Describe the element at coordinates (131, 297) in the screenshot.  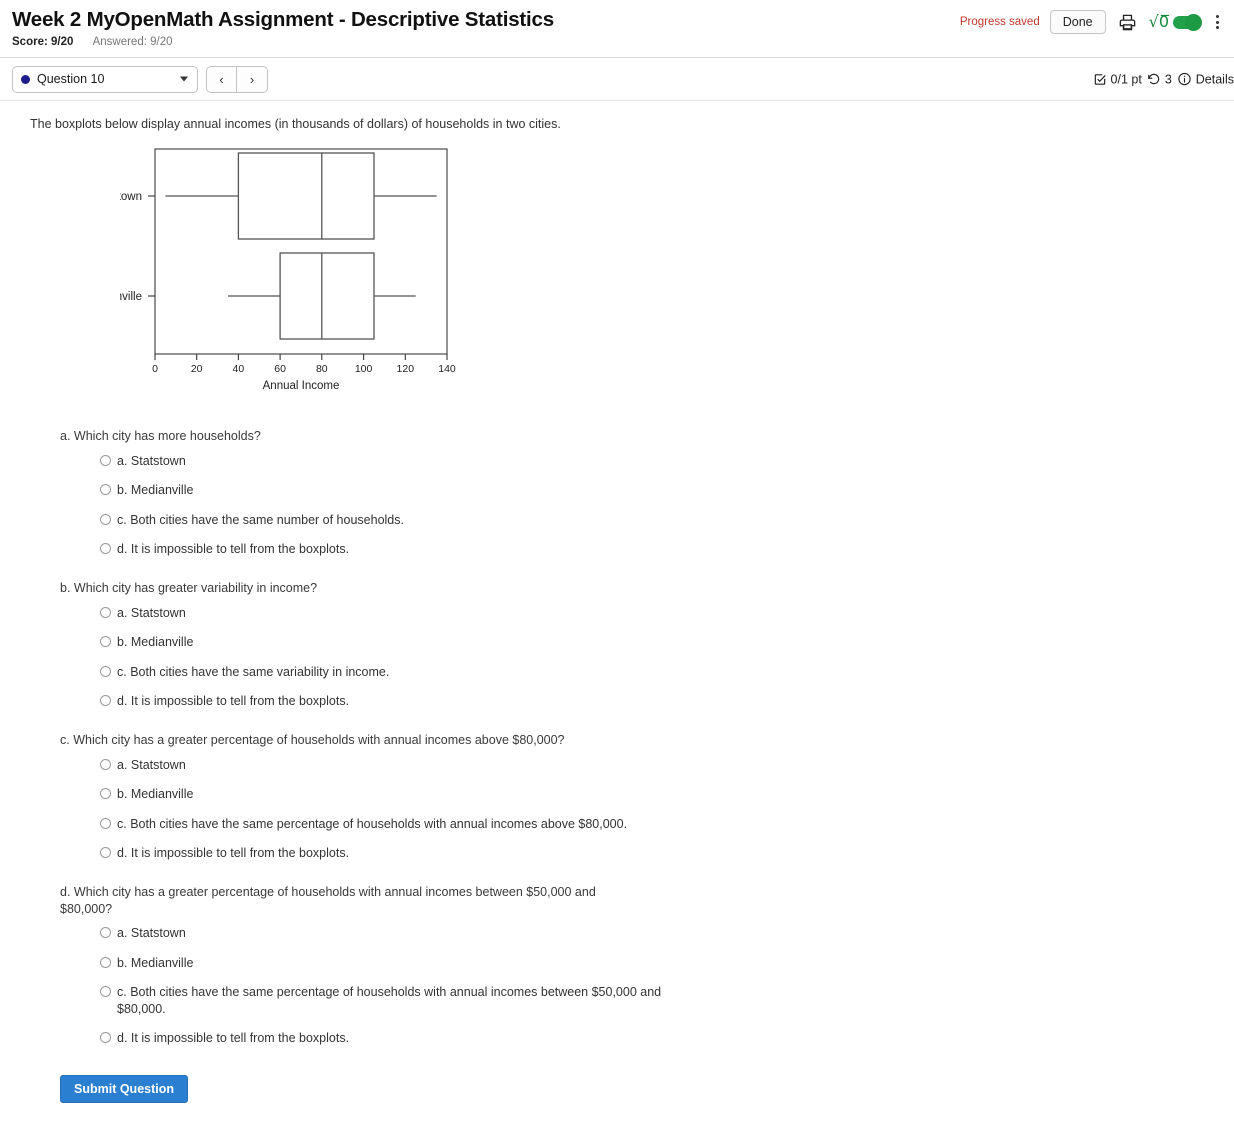
I see `ylabel-medianville: Medianville` at that location.